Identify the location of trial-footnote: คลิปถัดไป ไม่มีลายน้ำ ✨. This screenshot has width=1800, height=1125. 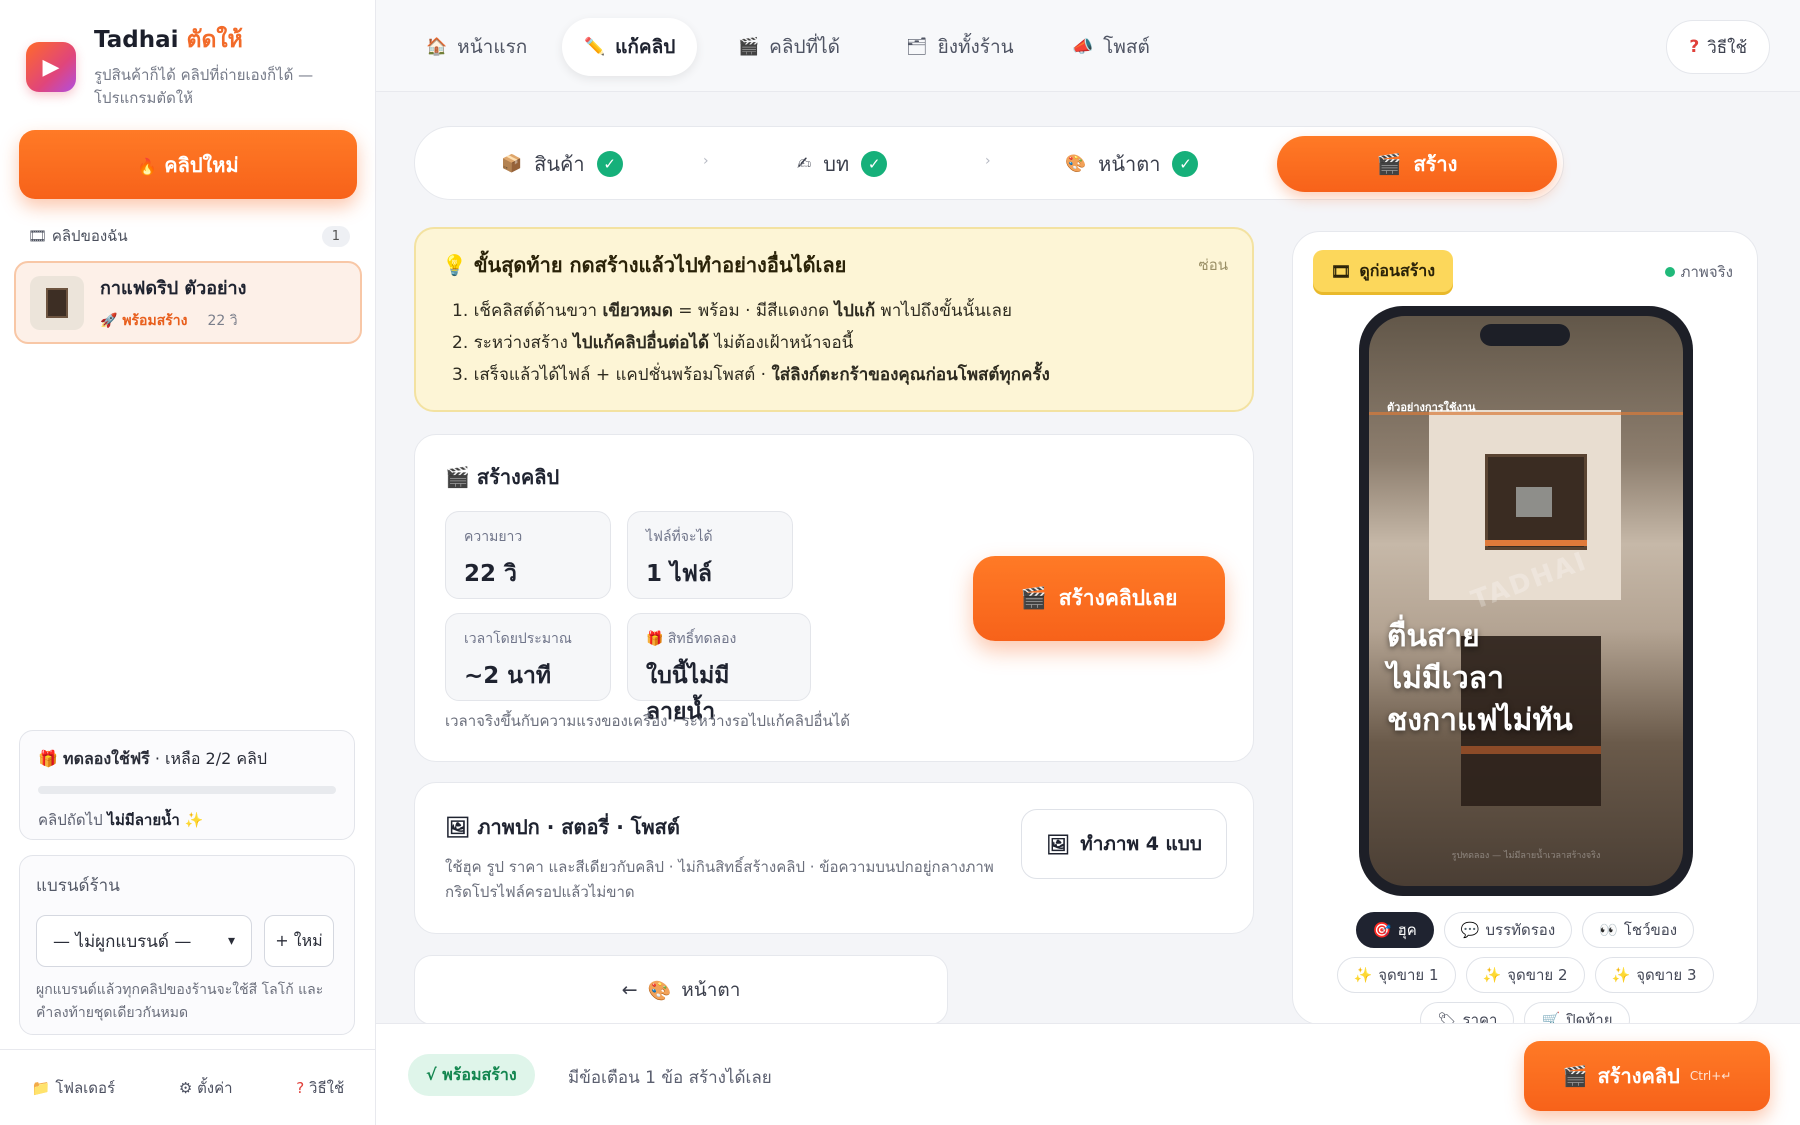
(121, 820).